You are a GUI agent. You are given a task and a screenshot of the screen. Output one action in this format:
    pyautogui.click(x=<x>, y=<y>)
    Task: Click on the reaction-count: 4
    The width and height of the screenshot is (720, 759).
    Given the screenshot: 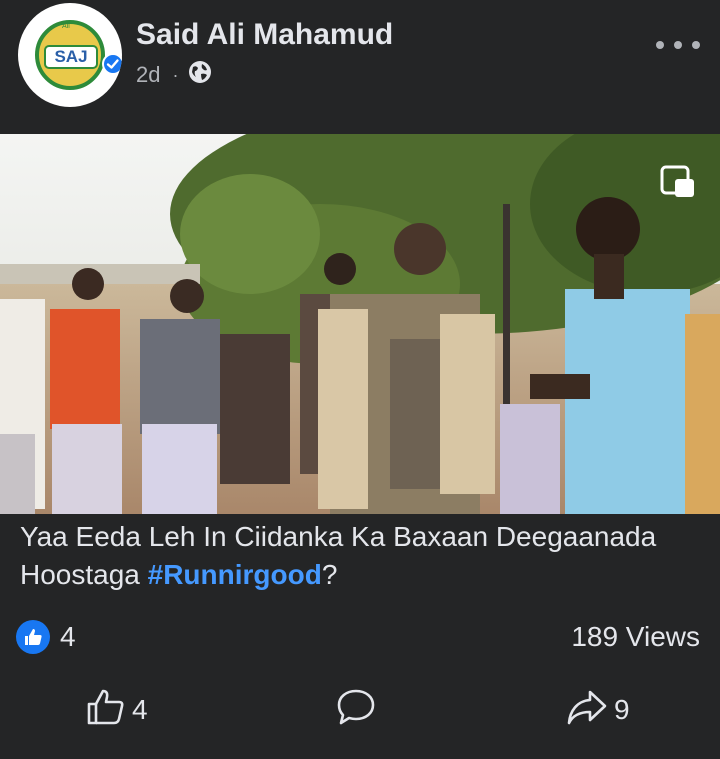 What is the action you would take?
    pyautogui.click(x=68, y=636)
    